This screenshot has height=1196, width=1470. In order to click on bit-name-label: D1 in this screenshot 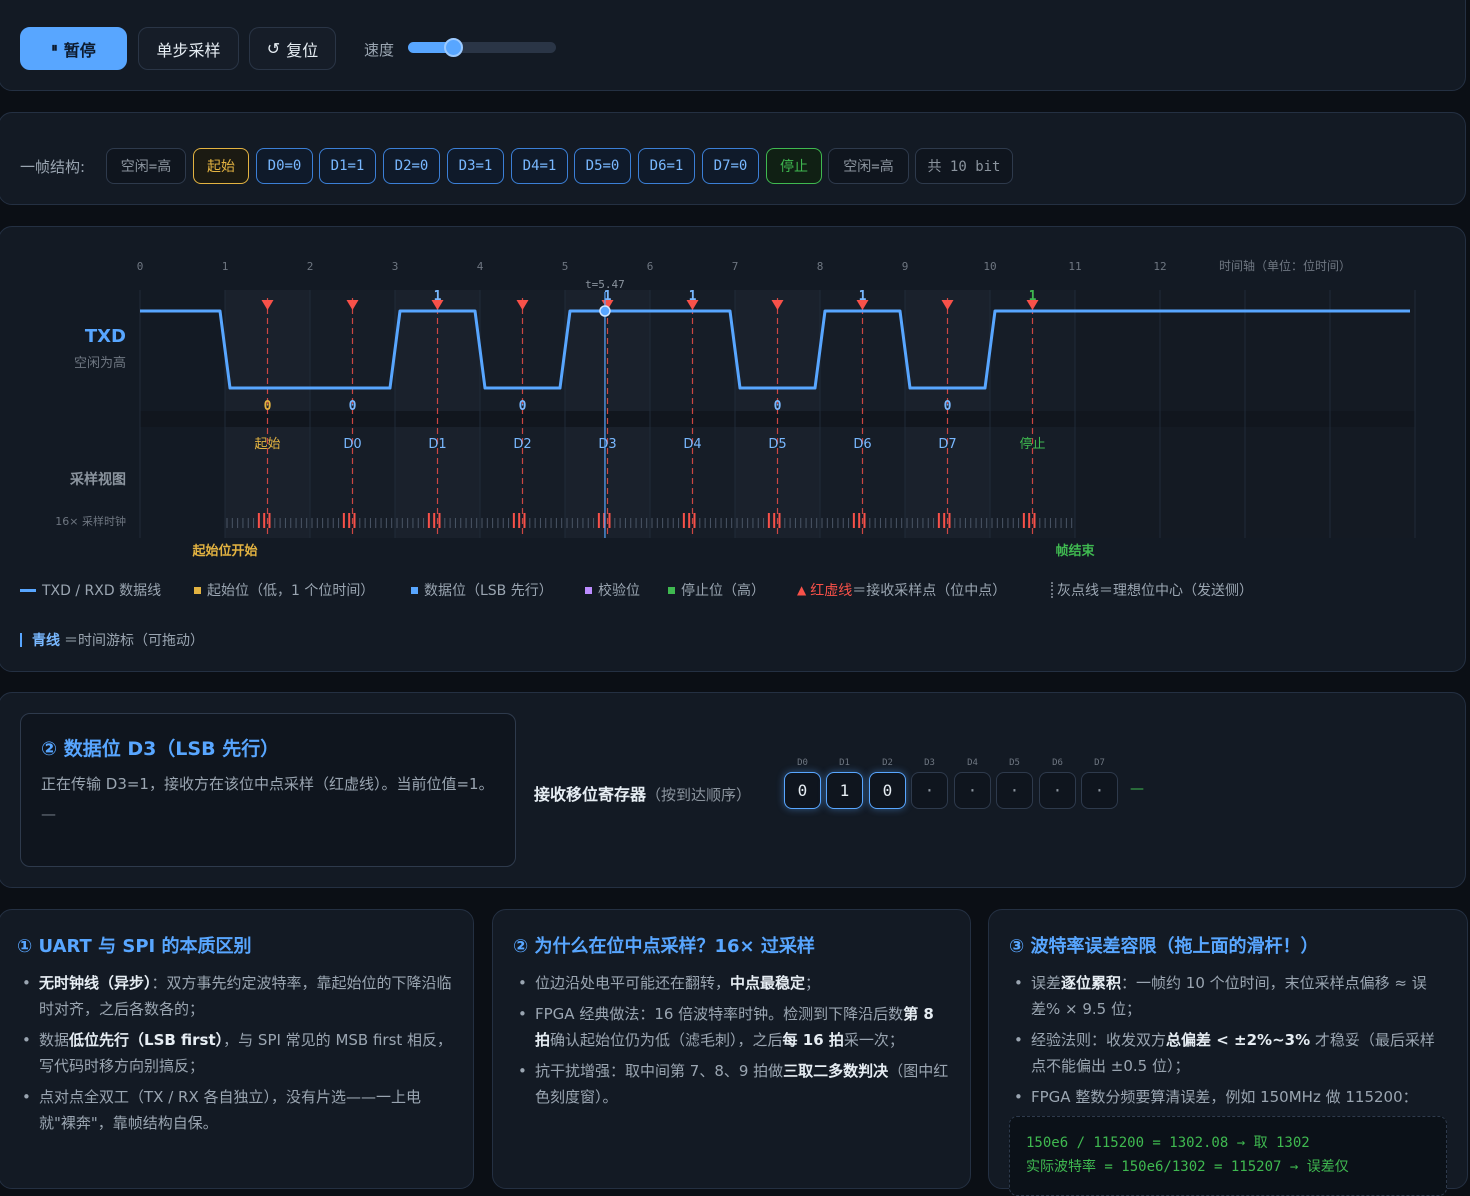, I will do `click(437, 444)`.